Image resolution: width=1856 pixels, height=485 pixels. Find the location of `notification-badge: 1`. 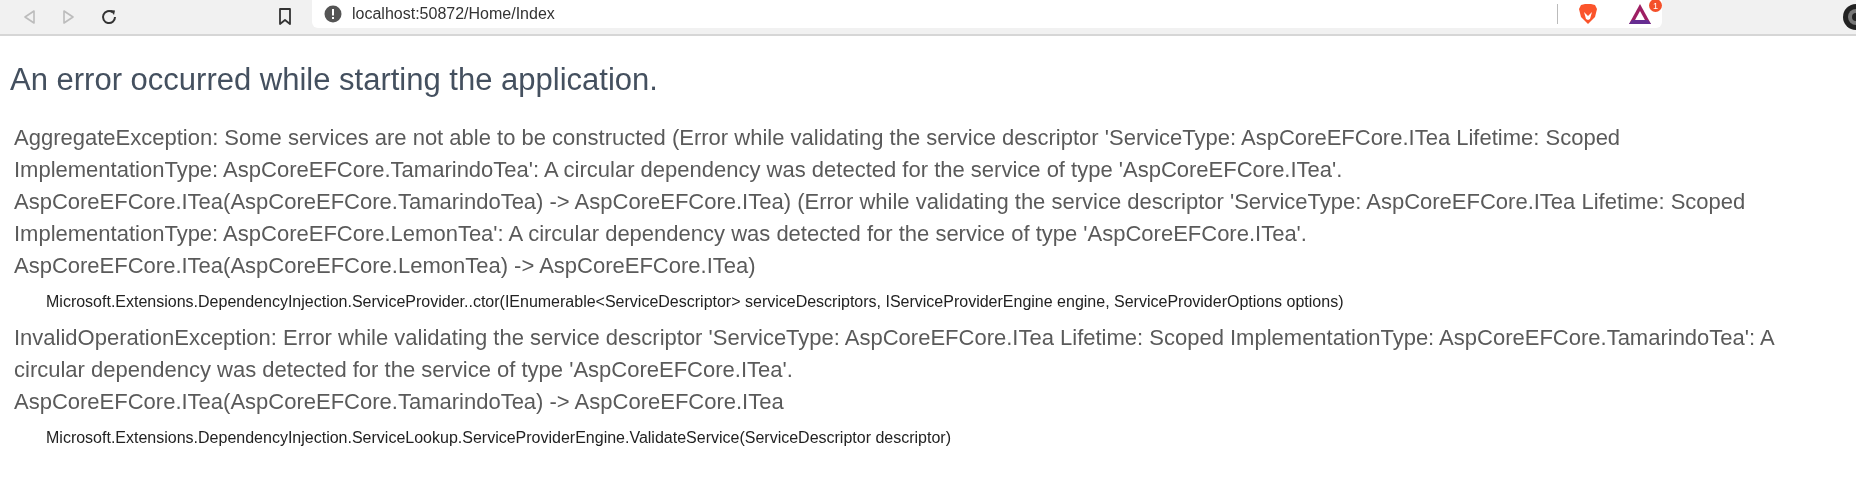

notification-badge: 1 is located at coordinates (1655, 6).